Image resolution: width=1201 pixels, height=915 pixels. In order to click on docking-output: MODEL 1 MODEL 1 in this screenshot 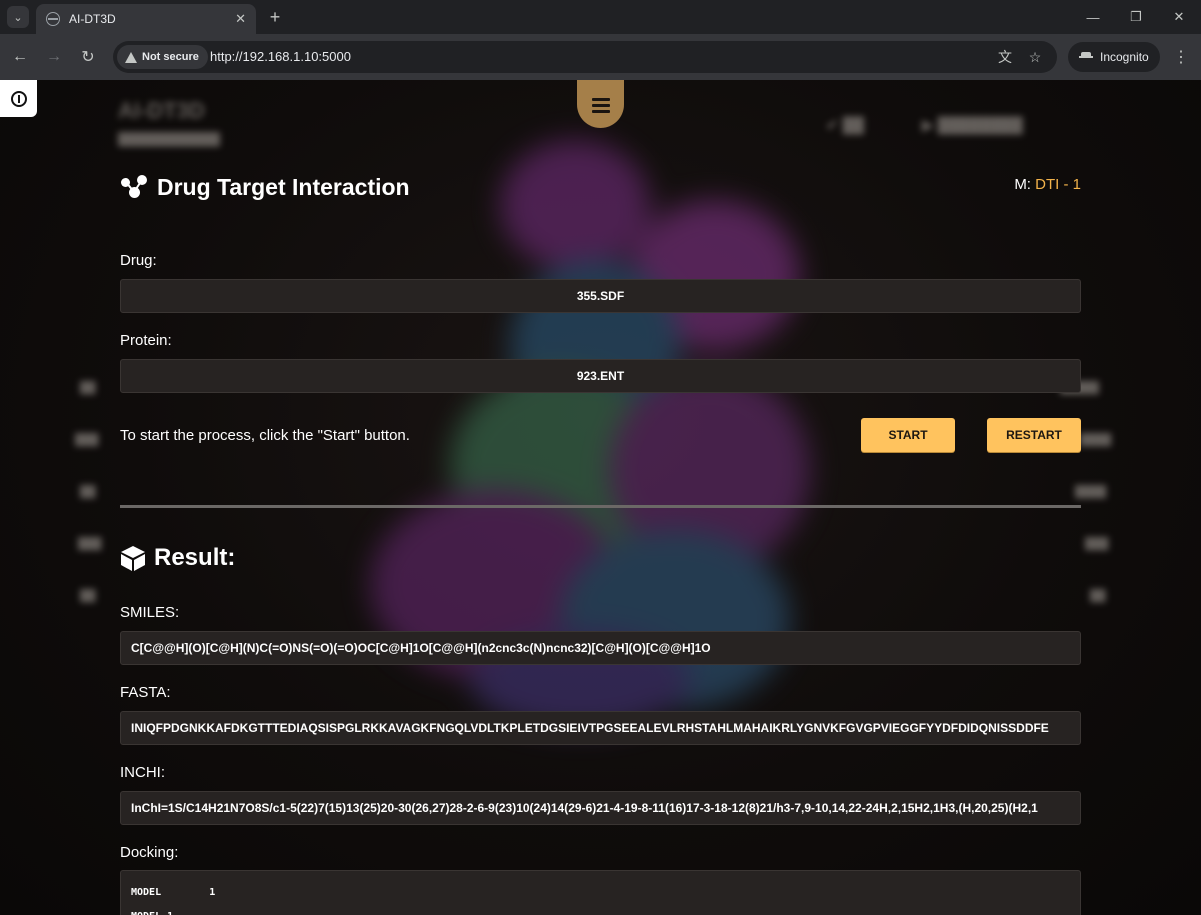, I will do `click(600, 892)`.